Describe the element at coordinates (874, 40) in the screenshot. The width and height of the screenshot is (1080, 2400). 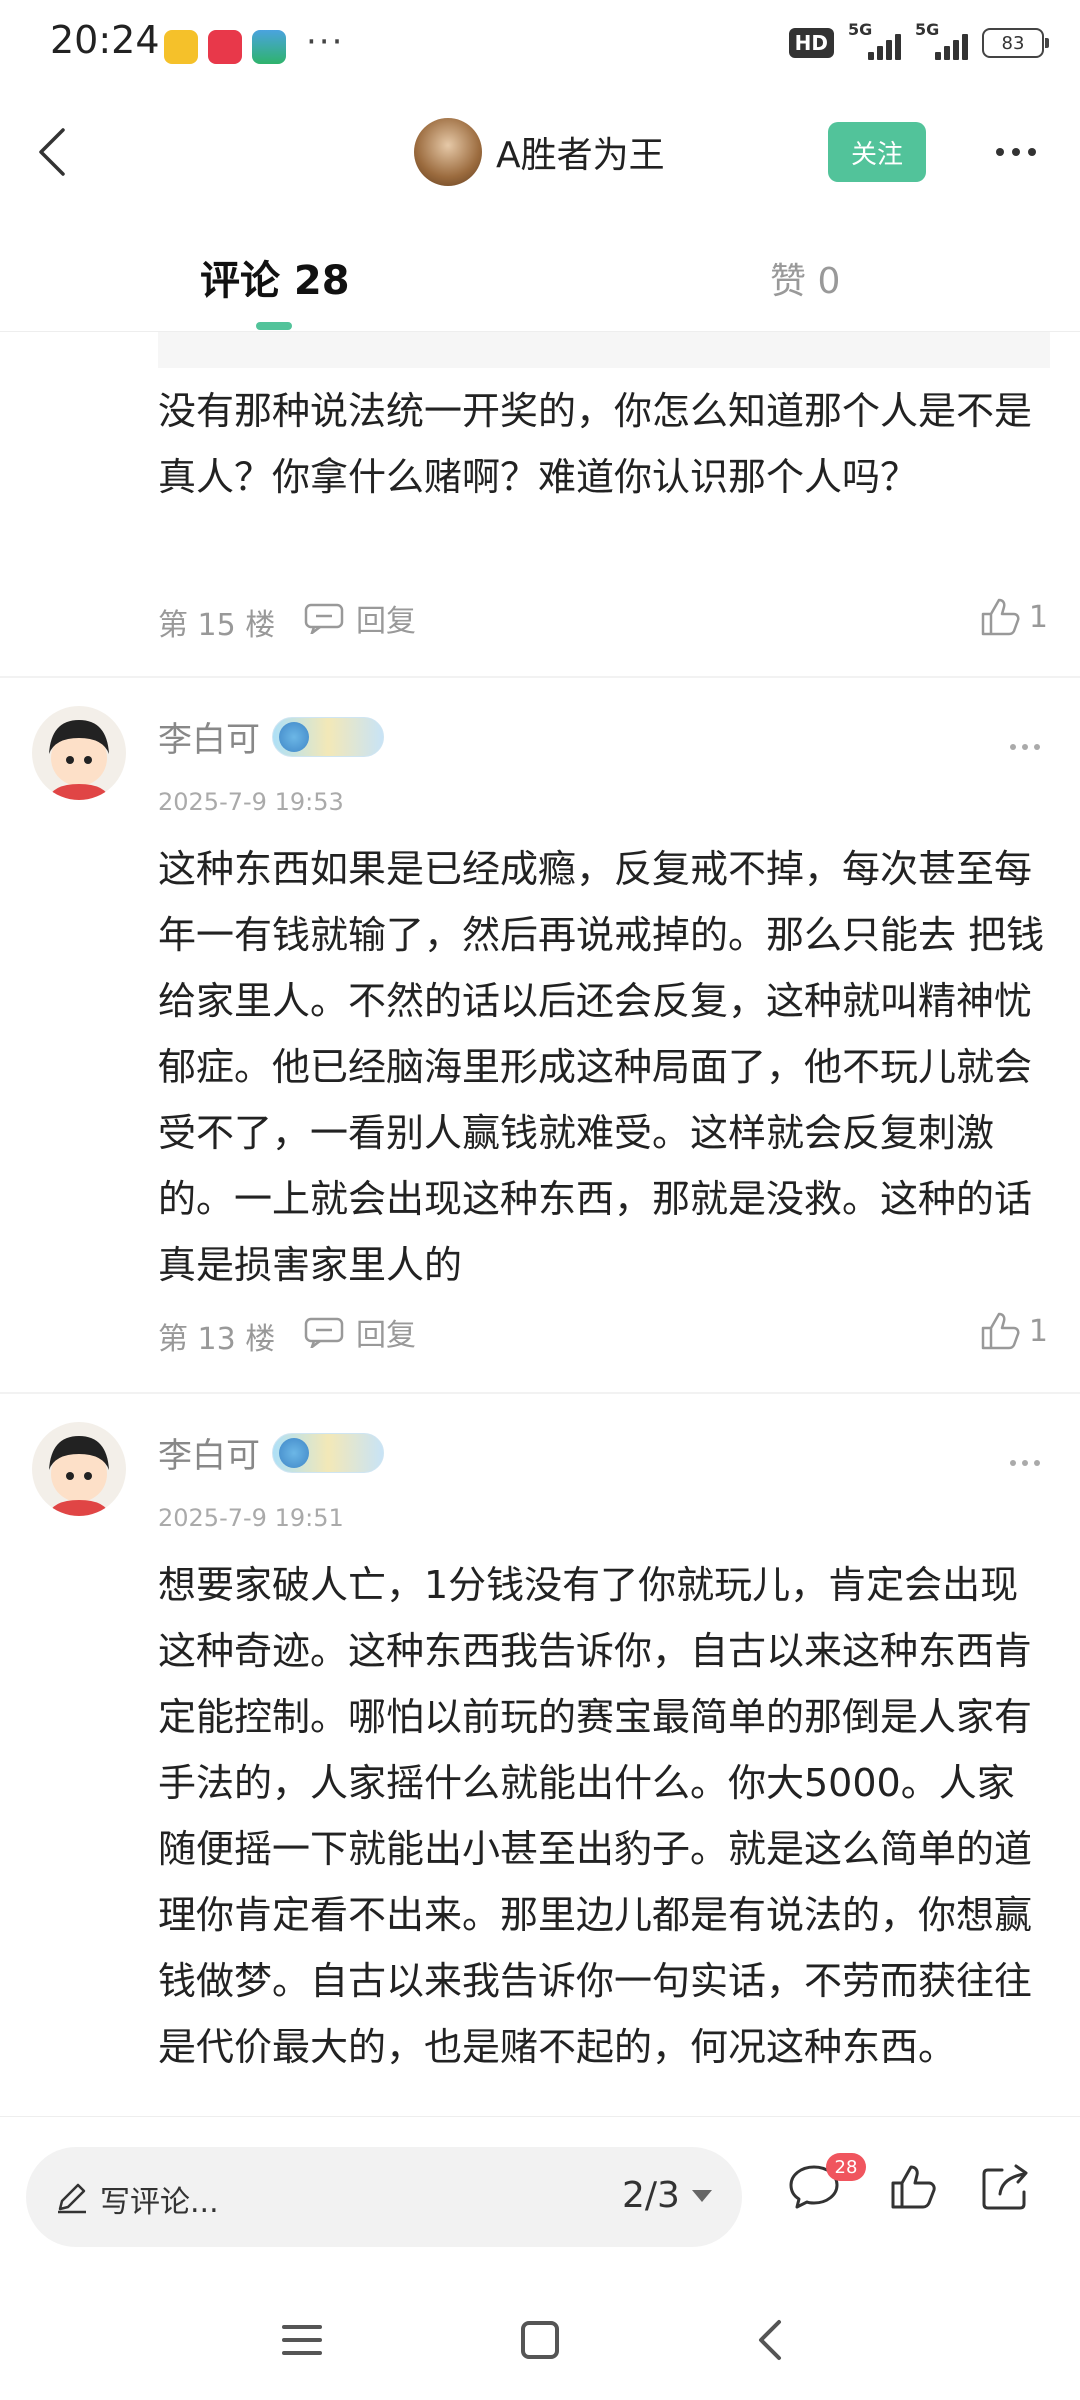
I see `signal-icon: 5G` at that location.